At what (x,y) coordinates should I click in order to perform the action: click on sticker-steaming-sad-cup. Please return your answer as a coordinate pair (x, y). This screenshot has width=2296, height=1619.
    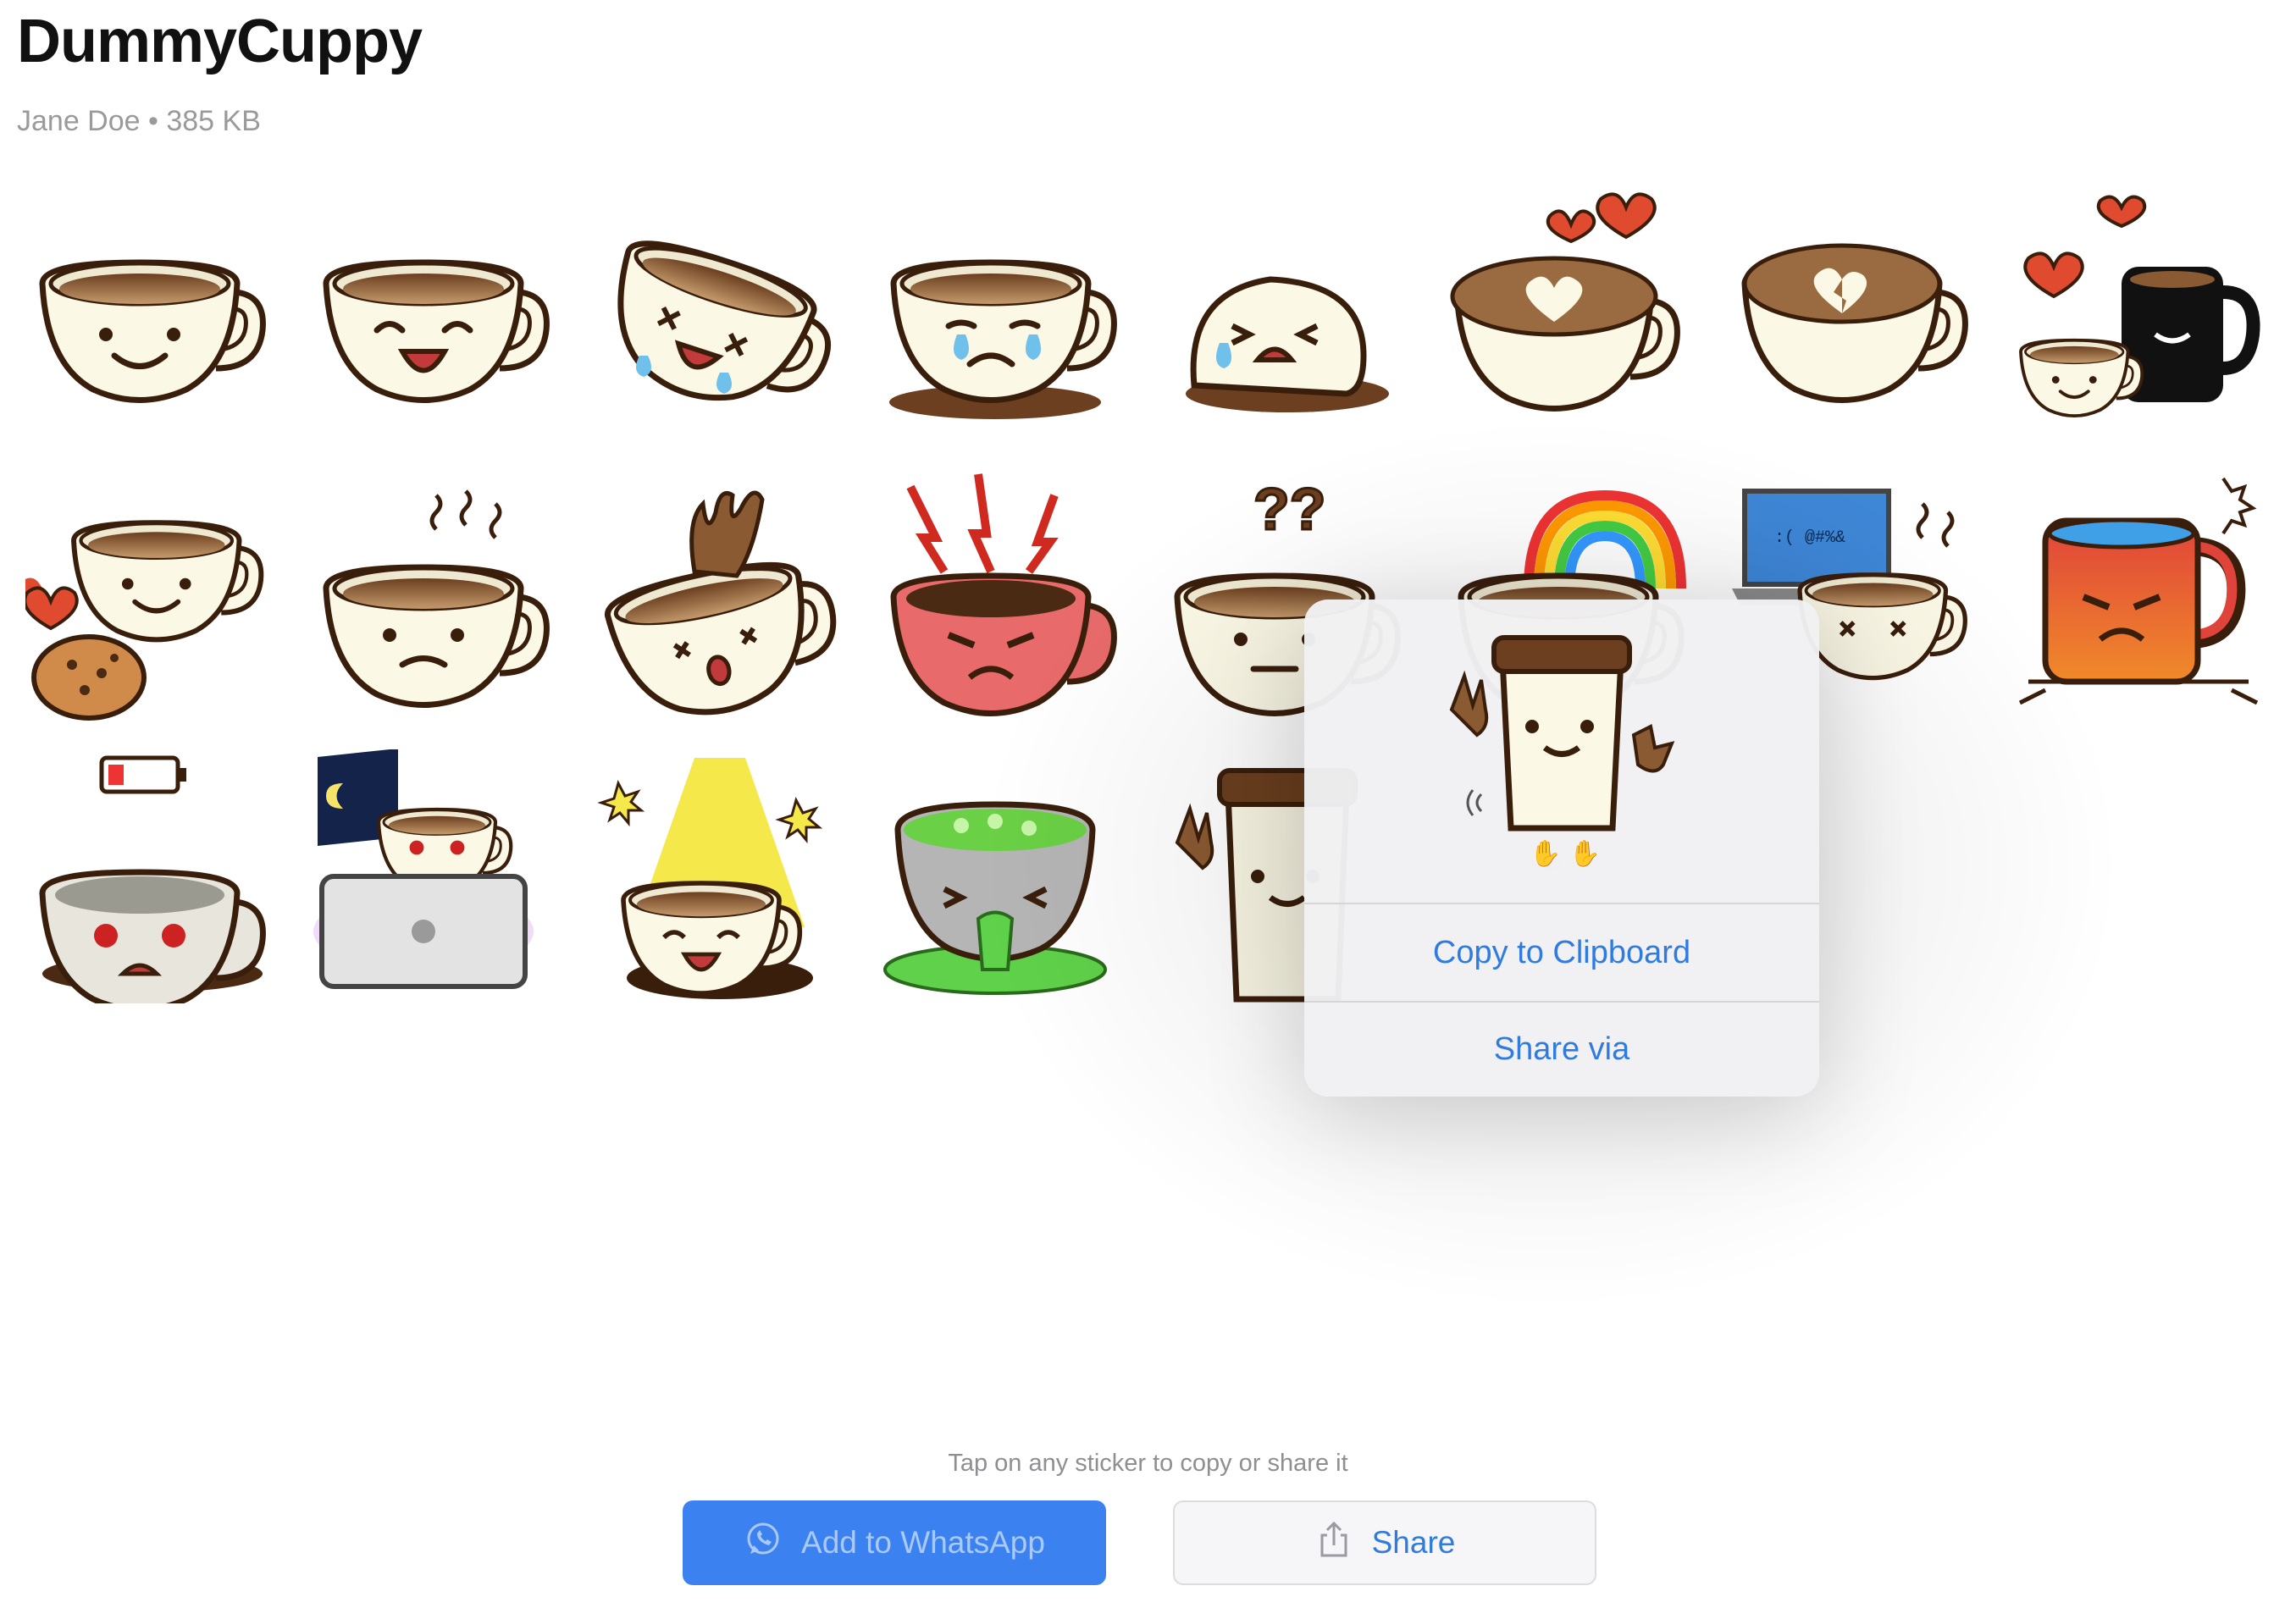
    Looking at the image, I should click on (436, 597).